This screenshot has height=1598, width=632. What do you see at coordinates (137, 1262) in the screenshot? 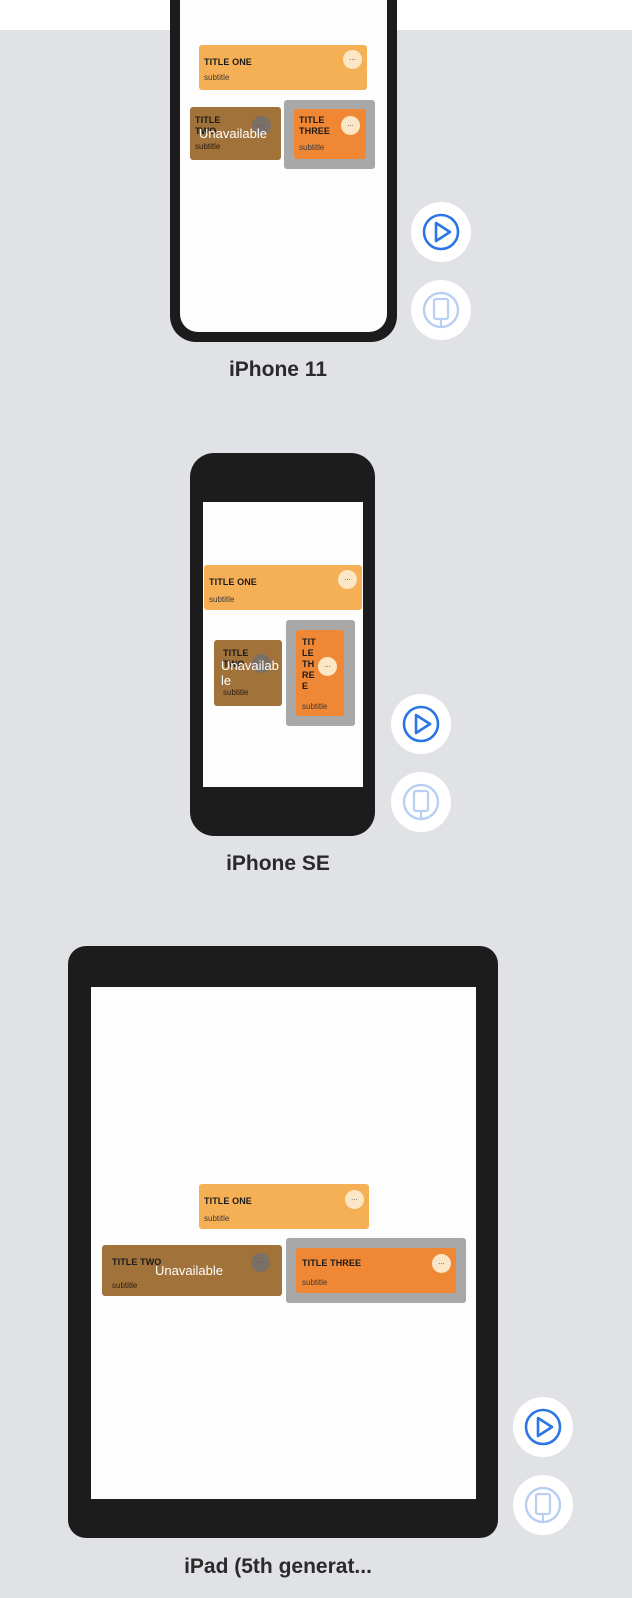
I see `card-title: TITLE TWO` at bounding box center [137, 1262].